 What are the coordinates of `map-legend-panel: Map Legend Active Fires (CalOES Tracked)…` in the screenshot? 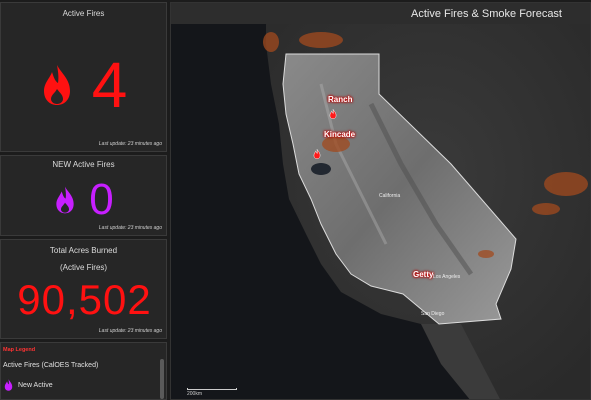 It's located at (83, 371).